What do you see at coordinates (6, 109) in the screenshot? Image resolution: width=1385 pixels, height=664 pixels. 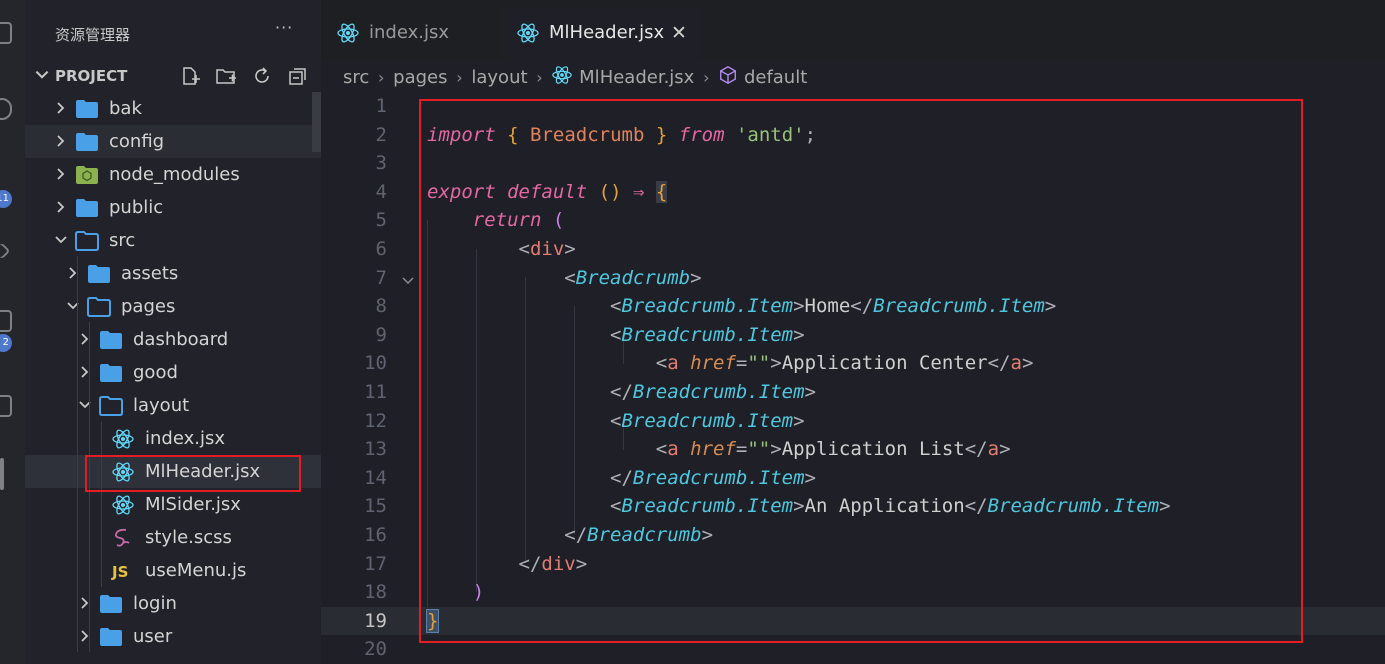 I see `search-icon` at bounding box center [6, 109].